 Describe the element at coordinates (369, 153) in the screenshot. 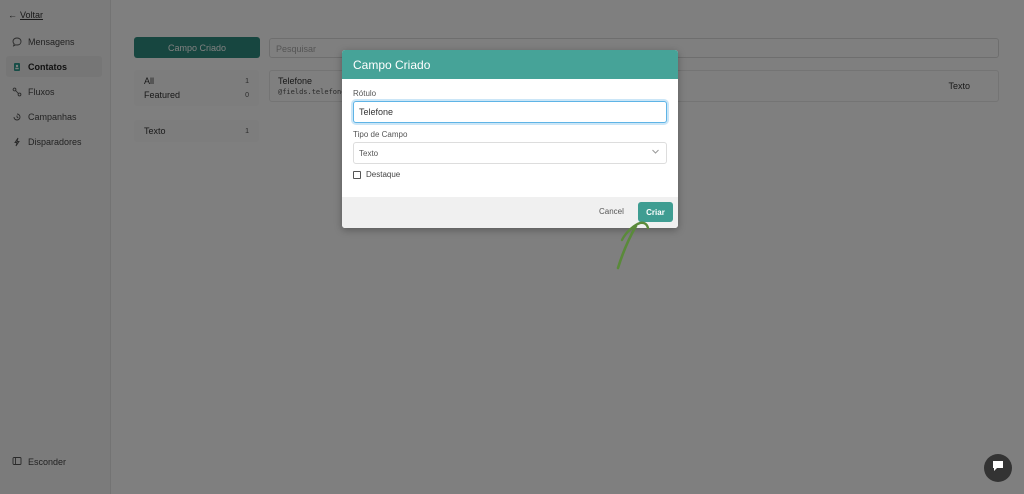

I see `type-field-value: Texto` at that location.